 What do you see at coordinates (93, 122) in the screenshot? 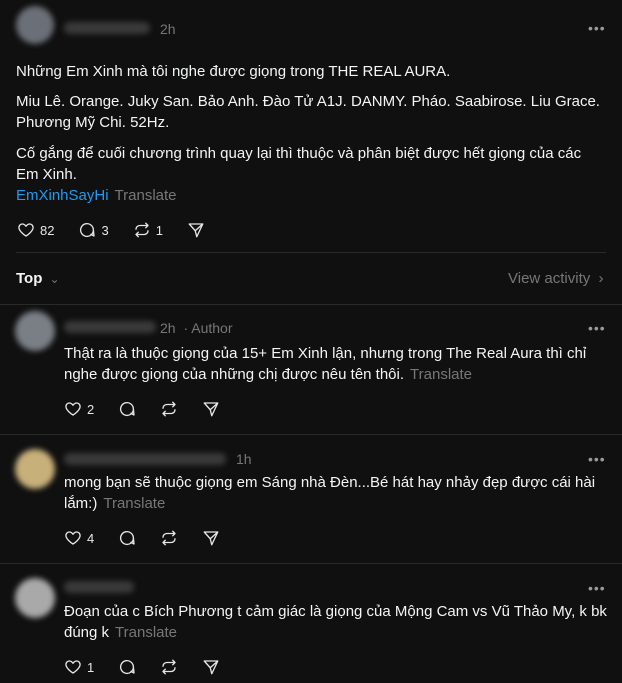
I see `post-text-3: Phương Mỹ Chi. 52Hz.` at bounding box center [93, 122].